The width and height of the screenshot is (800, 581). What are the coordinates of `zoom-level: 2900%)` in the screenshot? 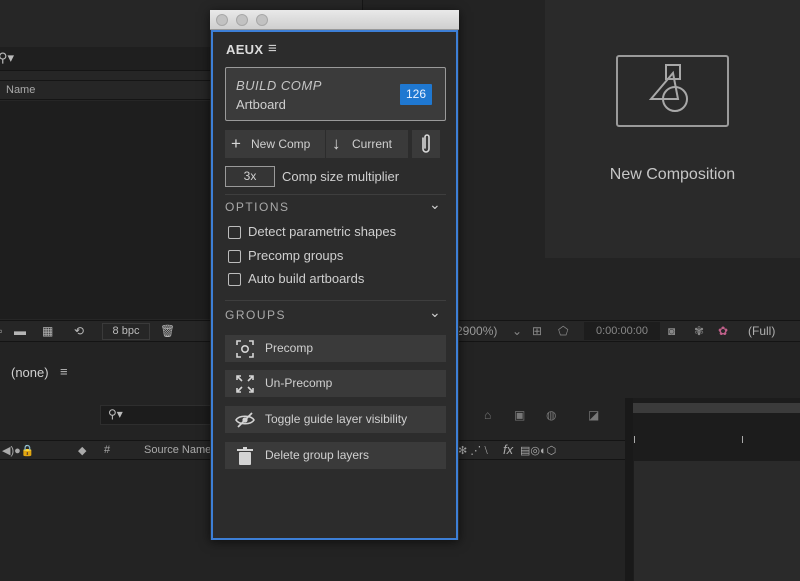 It's located at (476, 331).